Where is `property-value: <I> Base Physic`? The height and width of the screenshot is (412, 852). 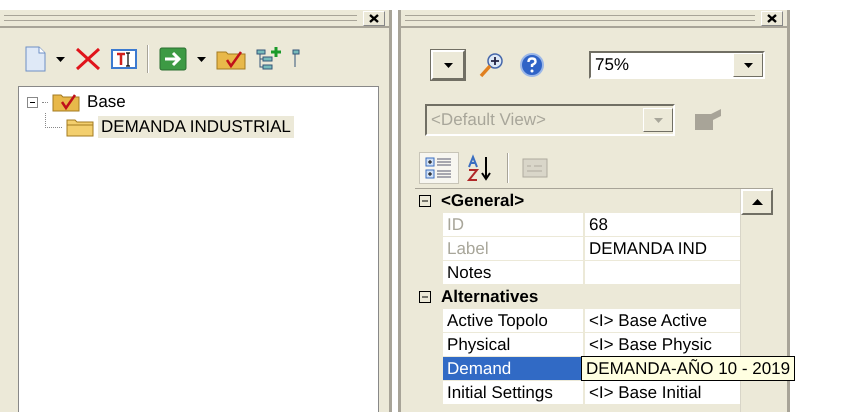
property-value: <I> Base Physic is located at coordinates (662, 344).